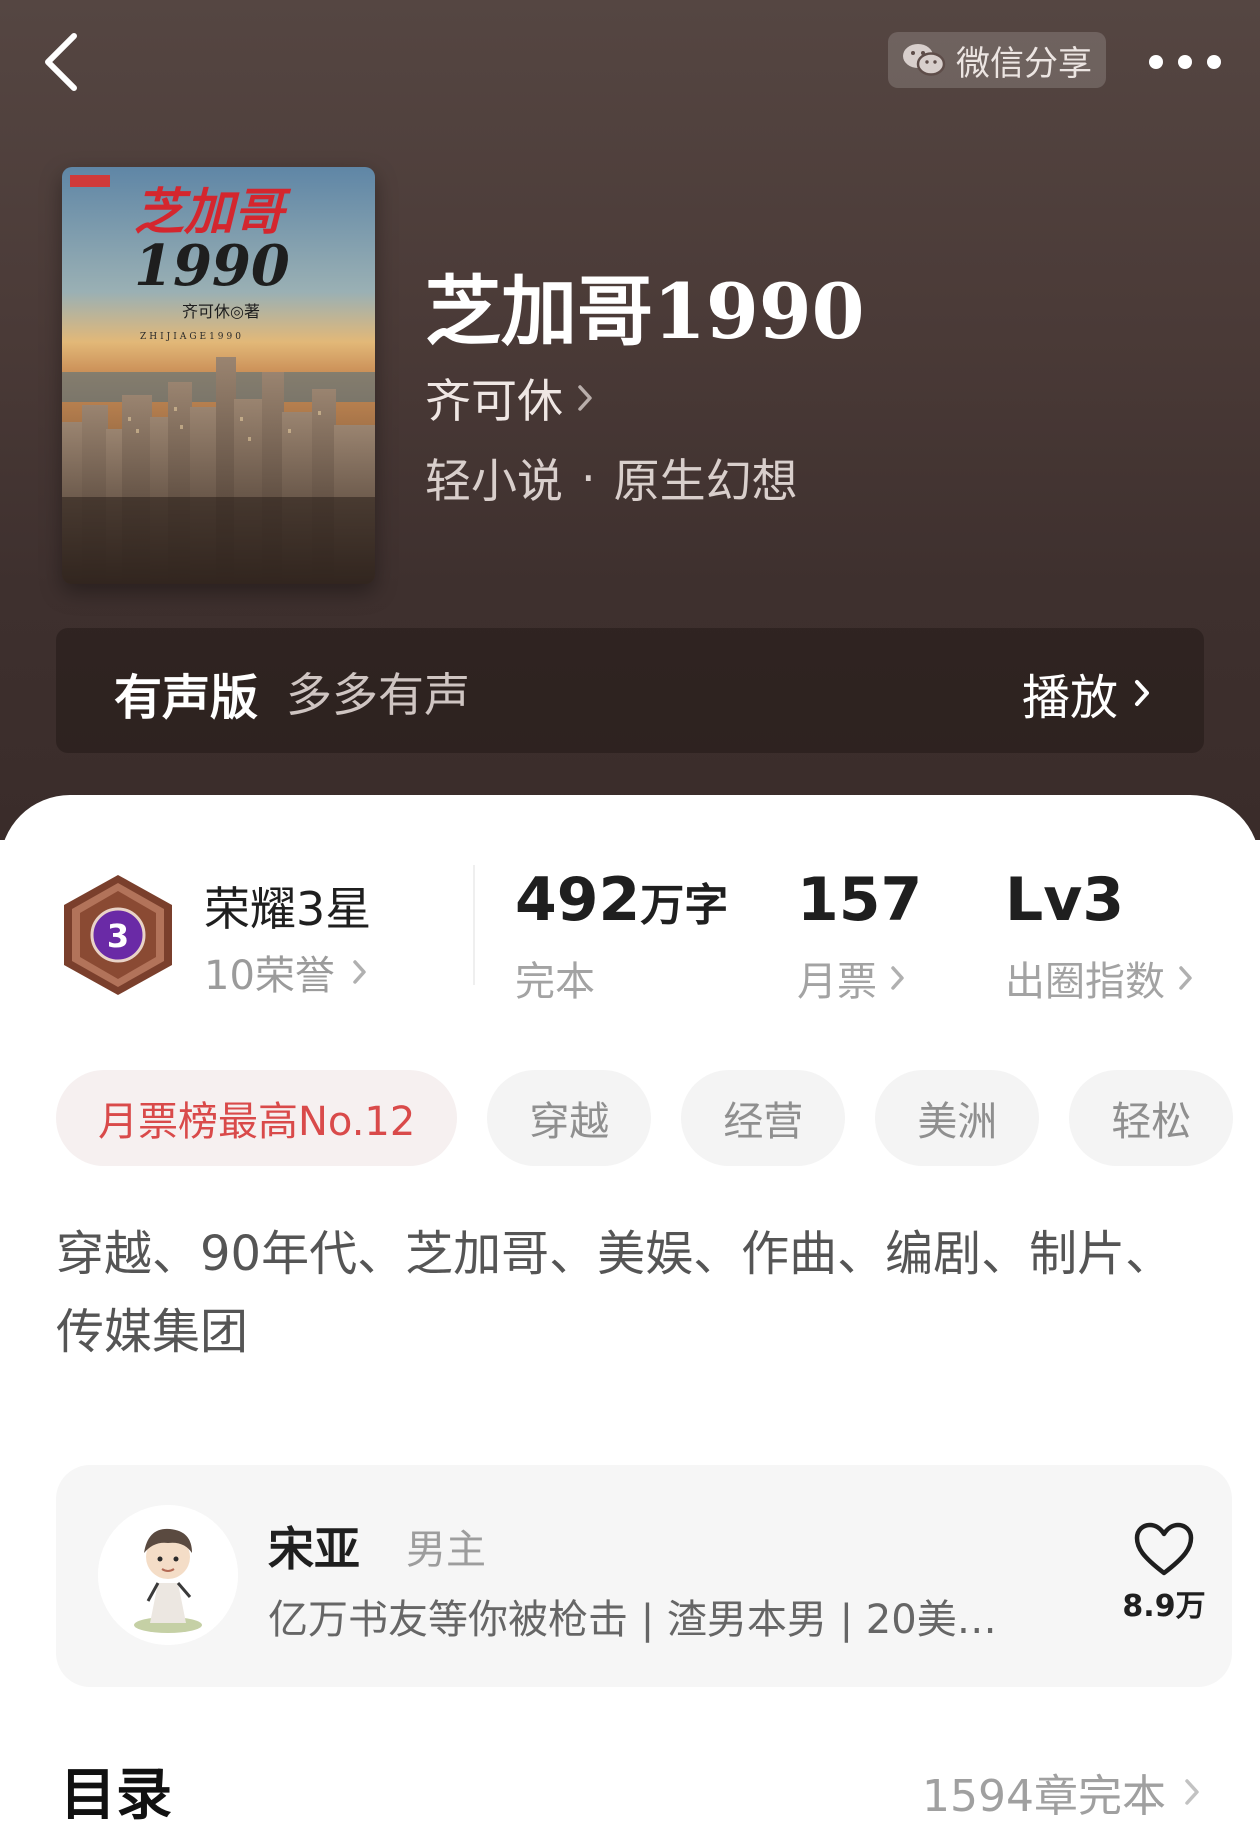 The height and width of the screenshot is (1845, 1260). I want to click on chevron-left-icon, so click(61, 62).